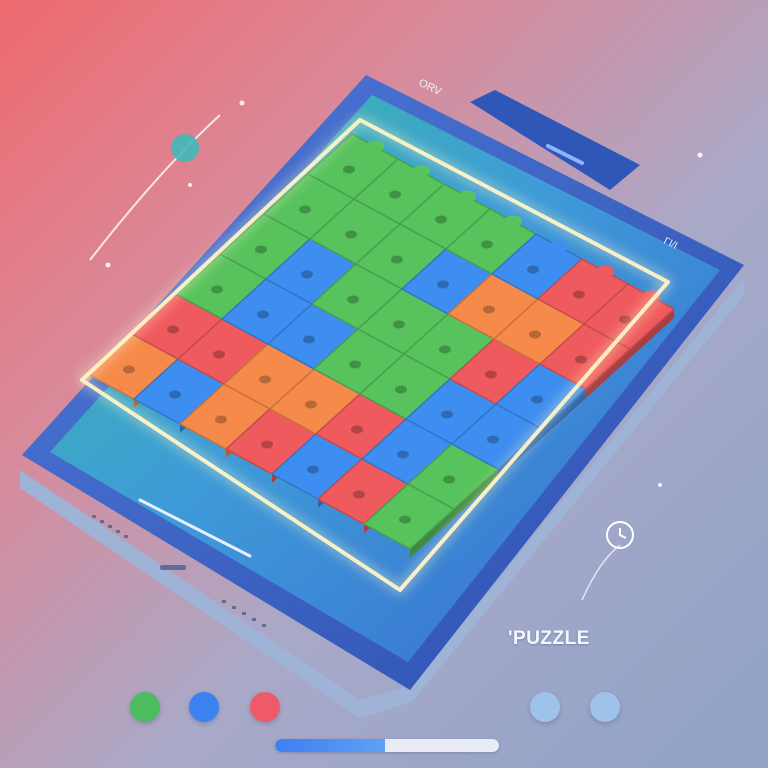 This screenshot has width=768, height=768. I want to click on blue-dot, so click(204, 707).